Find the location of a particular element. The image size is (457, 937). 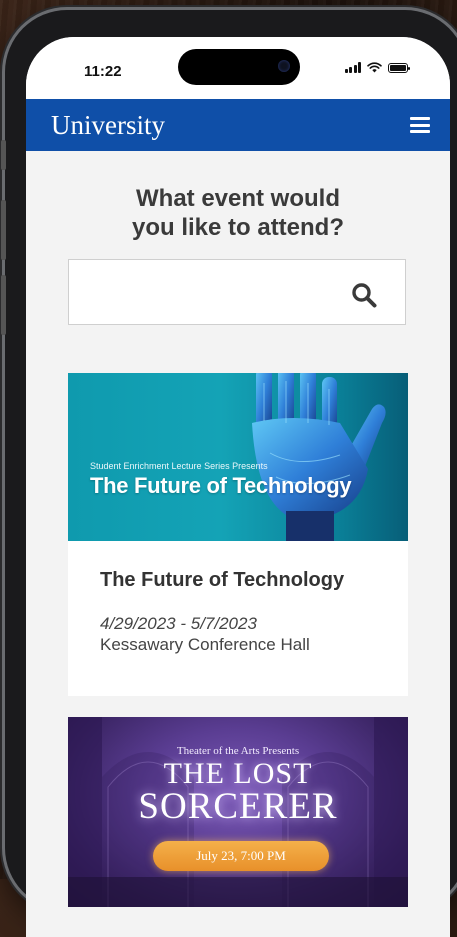

search-box is located at coordinates (237, 292).